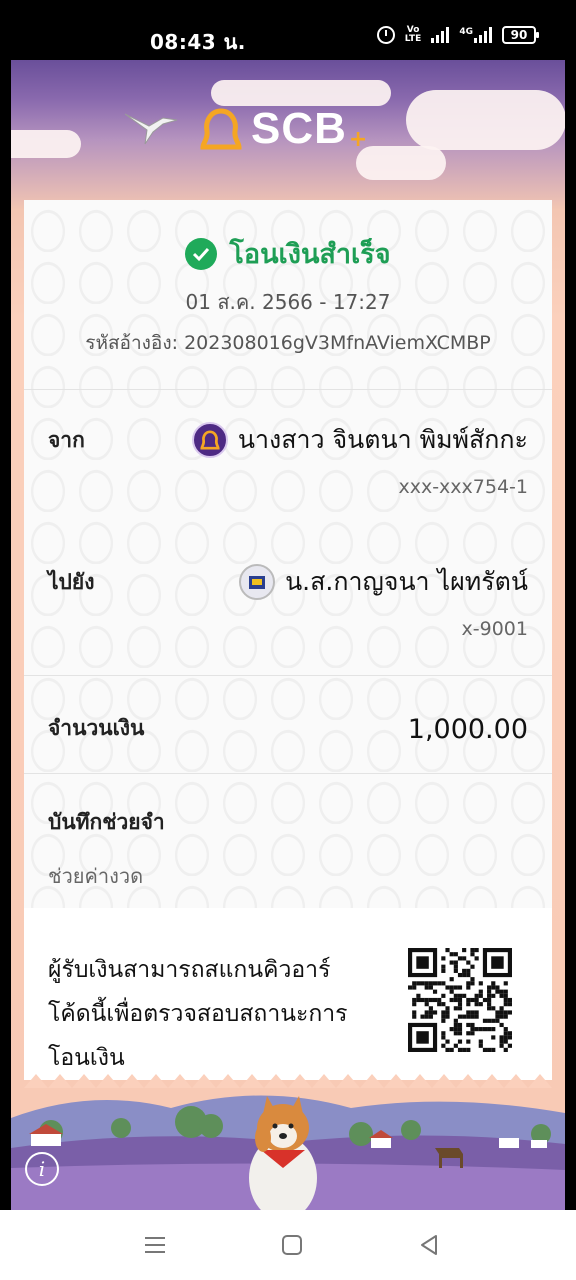  Describe the element at coordinates (457, 34) in the screenshot. I see `status-icons: Vo LTE 4G 90` at that location.